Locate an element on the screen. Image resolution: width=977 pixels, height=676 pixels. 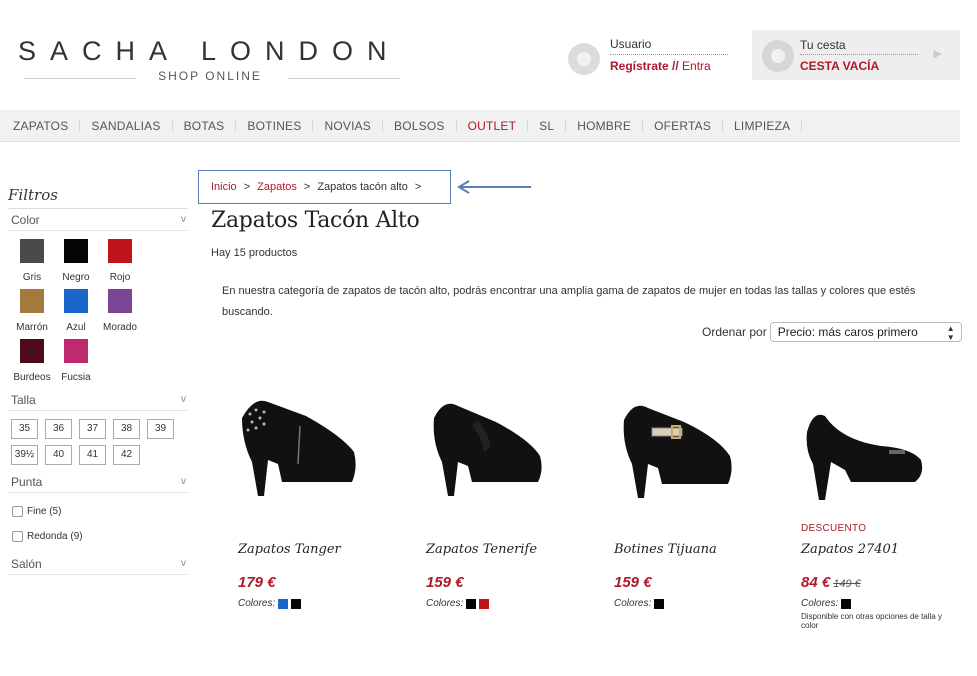
logo-wordmark: SACHA LONDON is located at coordinates (209, 51).